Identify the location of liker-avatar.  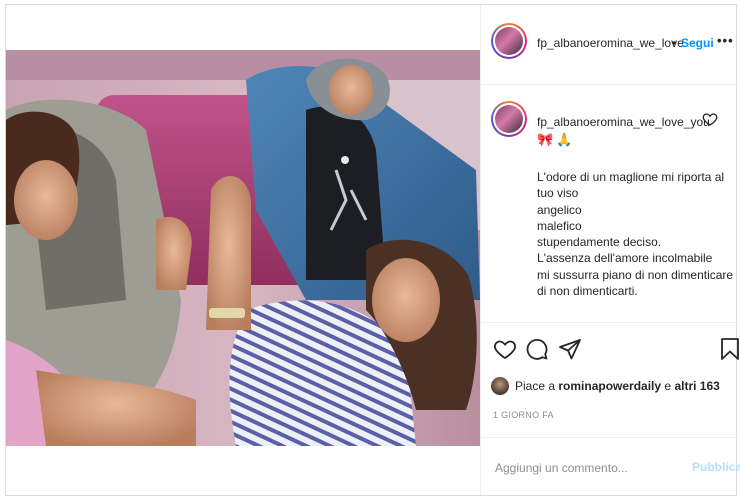
(500, 386).